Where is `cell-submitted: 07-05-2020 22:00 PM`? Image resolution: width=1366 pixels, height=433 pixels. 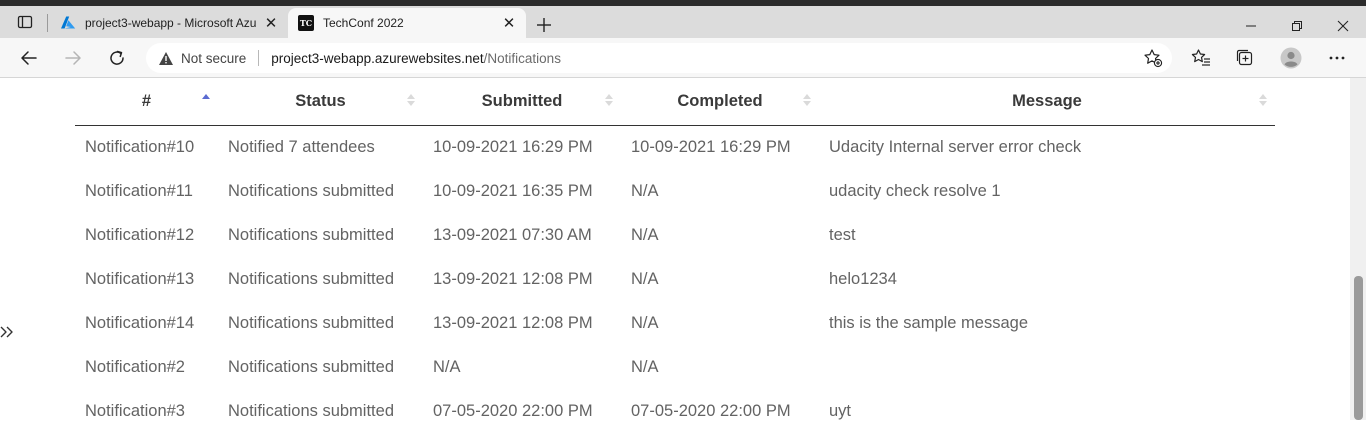 cell-submitted: 07-05-2020 22:00 PM is located at coordinates (513, 410).